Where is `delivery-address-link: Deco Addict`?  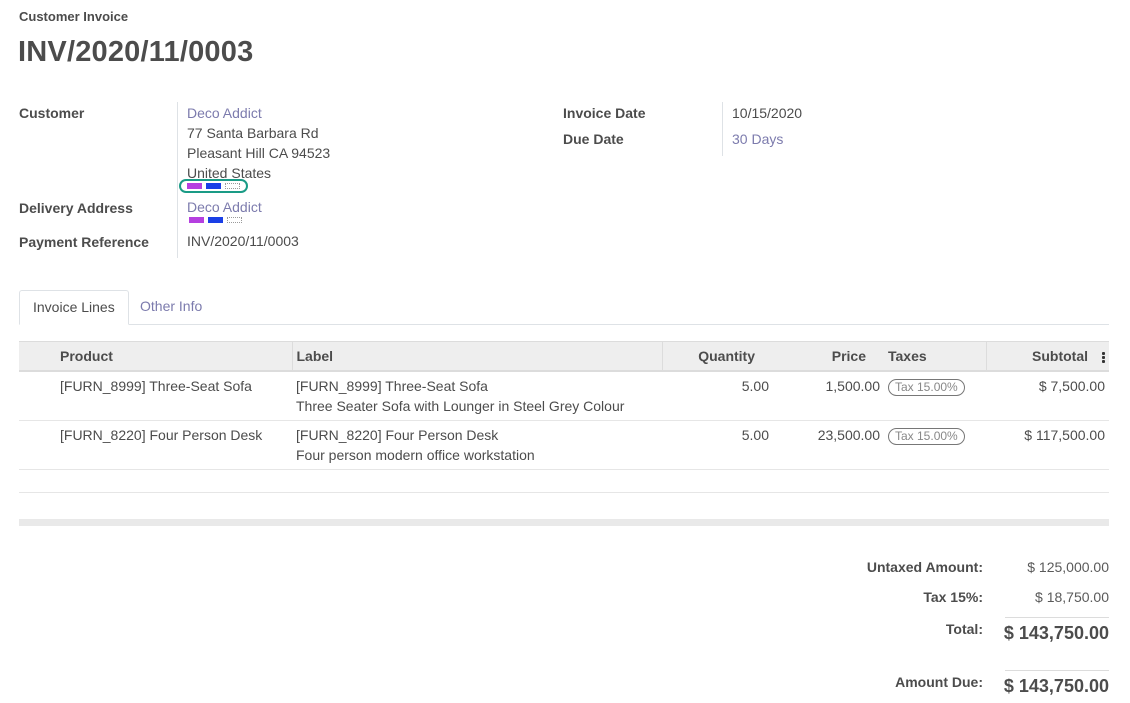 delivery-address-link: Deco Addict is located at coordinates (224, 207).